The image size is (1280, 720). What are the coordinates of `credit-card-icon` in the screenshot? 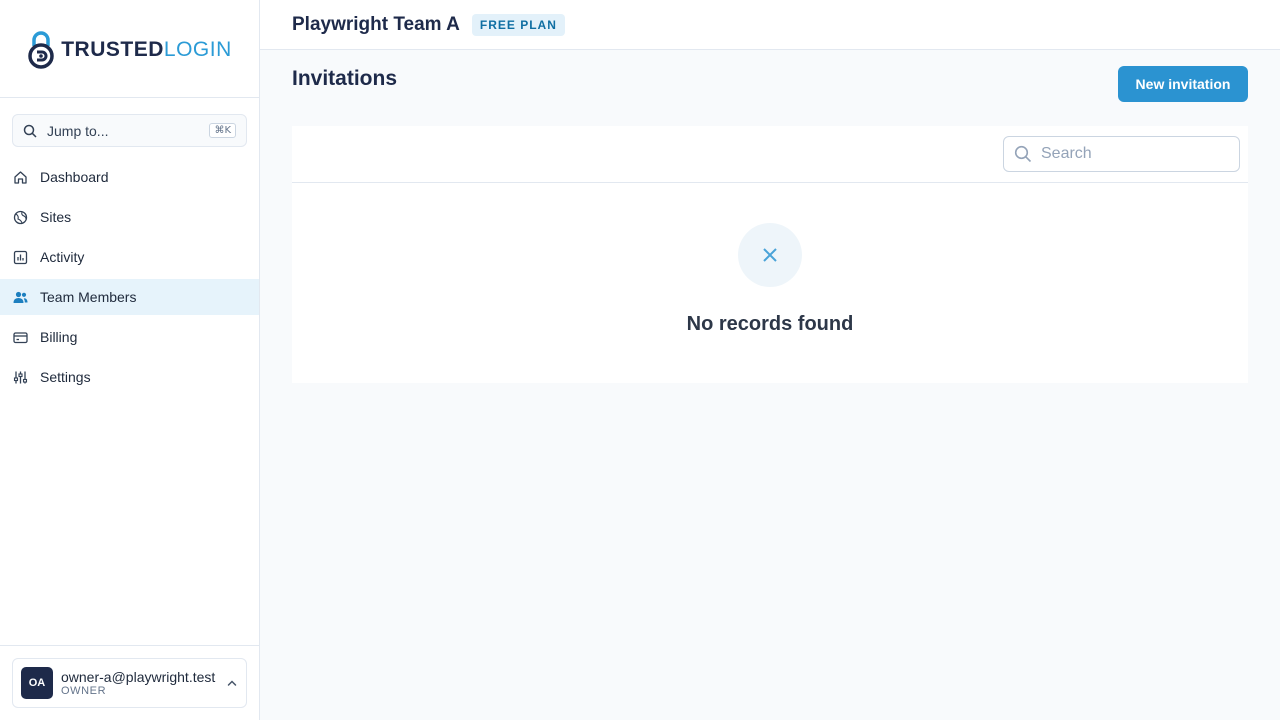 It's located at (20, 337).